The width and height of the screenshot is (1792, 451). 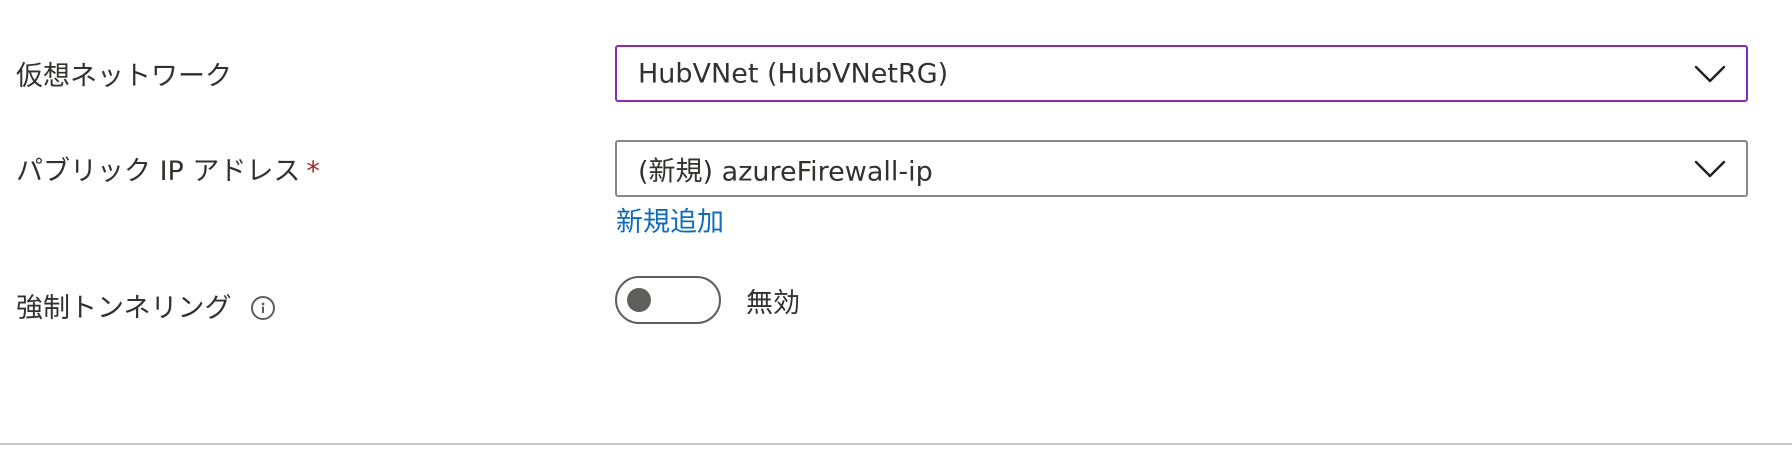 I want to click on add-new-public-ip-link: 新規追加, so click(x=670, y=219).